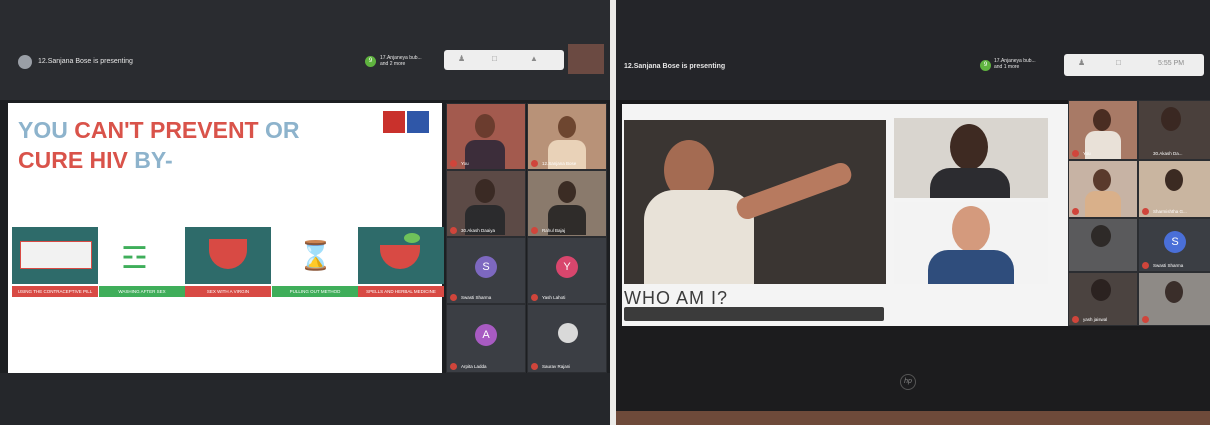 The width and height of the screenshot is (1210, 425). I want to click on slide-presenter-toolbar, so click(754, 314).